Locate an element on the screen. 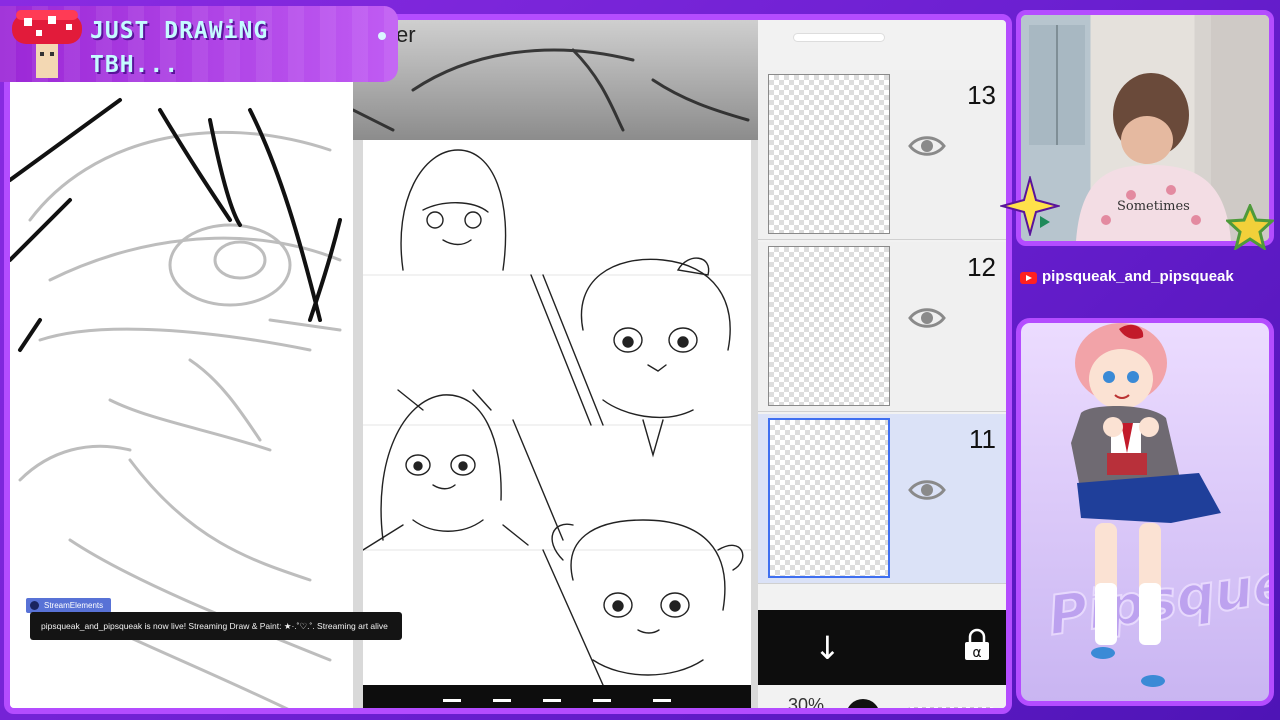 Image resolution: width=1280 pixels, height=720 pixels. mushroom-icon is located at coordinates (47, 44).